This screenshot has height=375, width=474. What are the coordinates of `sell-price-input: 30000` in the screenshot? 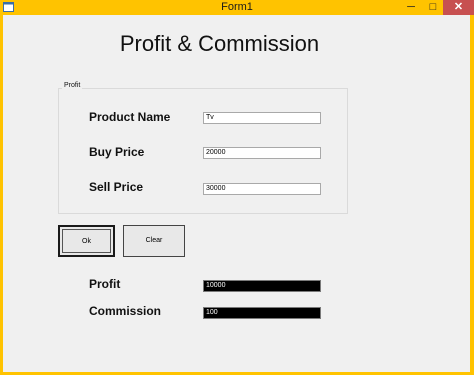 It's located at (262, 189).